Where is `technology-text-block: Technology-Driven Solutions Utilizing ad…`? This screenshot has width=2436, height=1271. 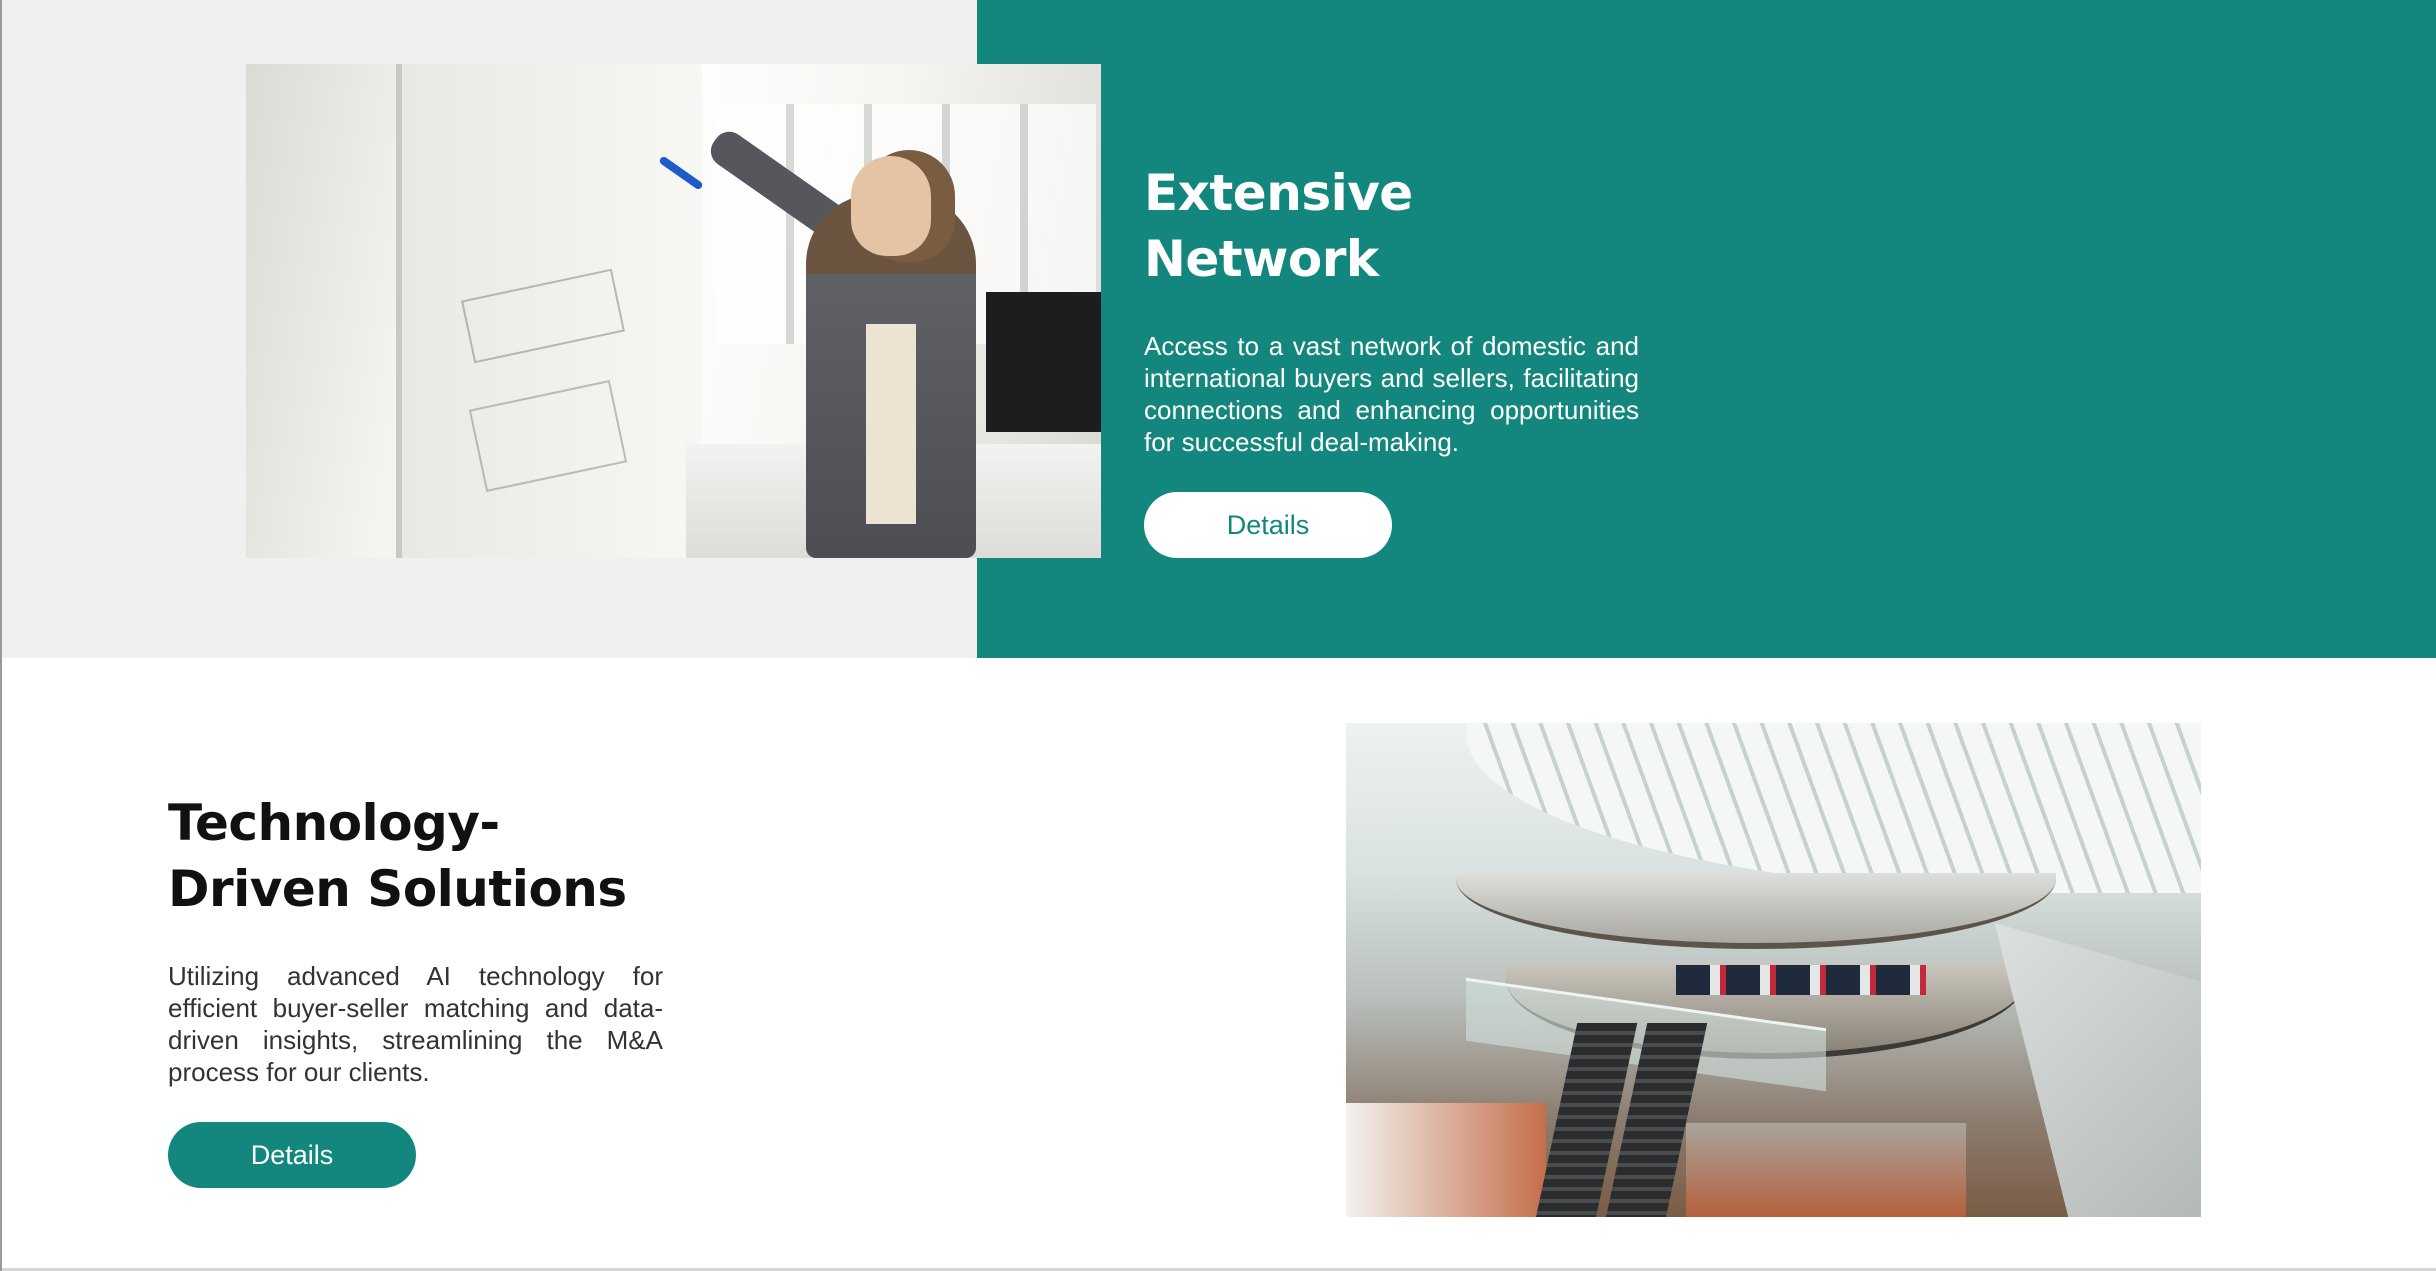 technology-text-block: Technology-Driven Solutions Utilizing ad… is located at coordinates (415, 989).